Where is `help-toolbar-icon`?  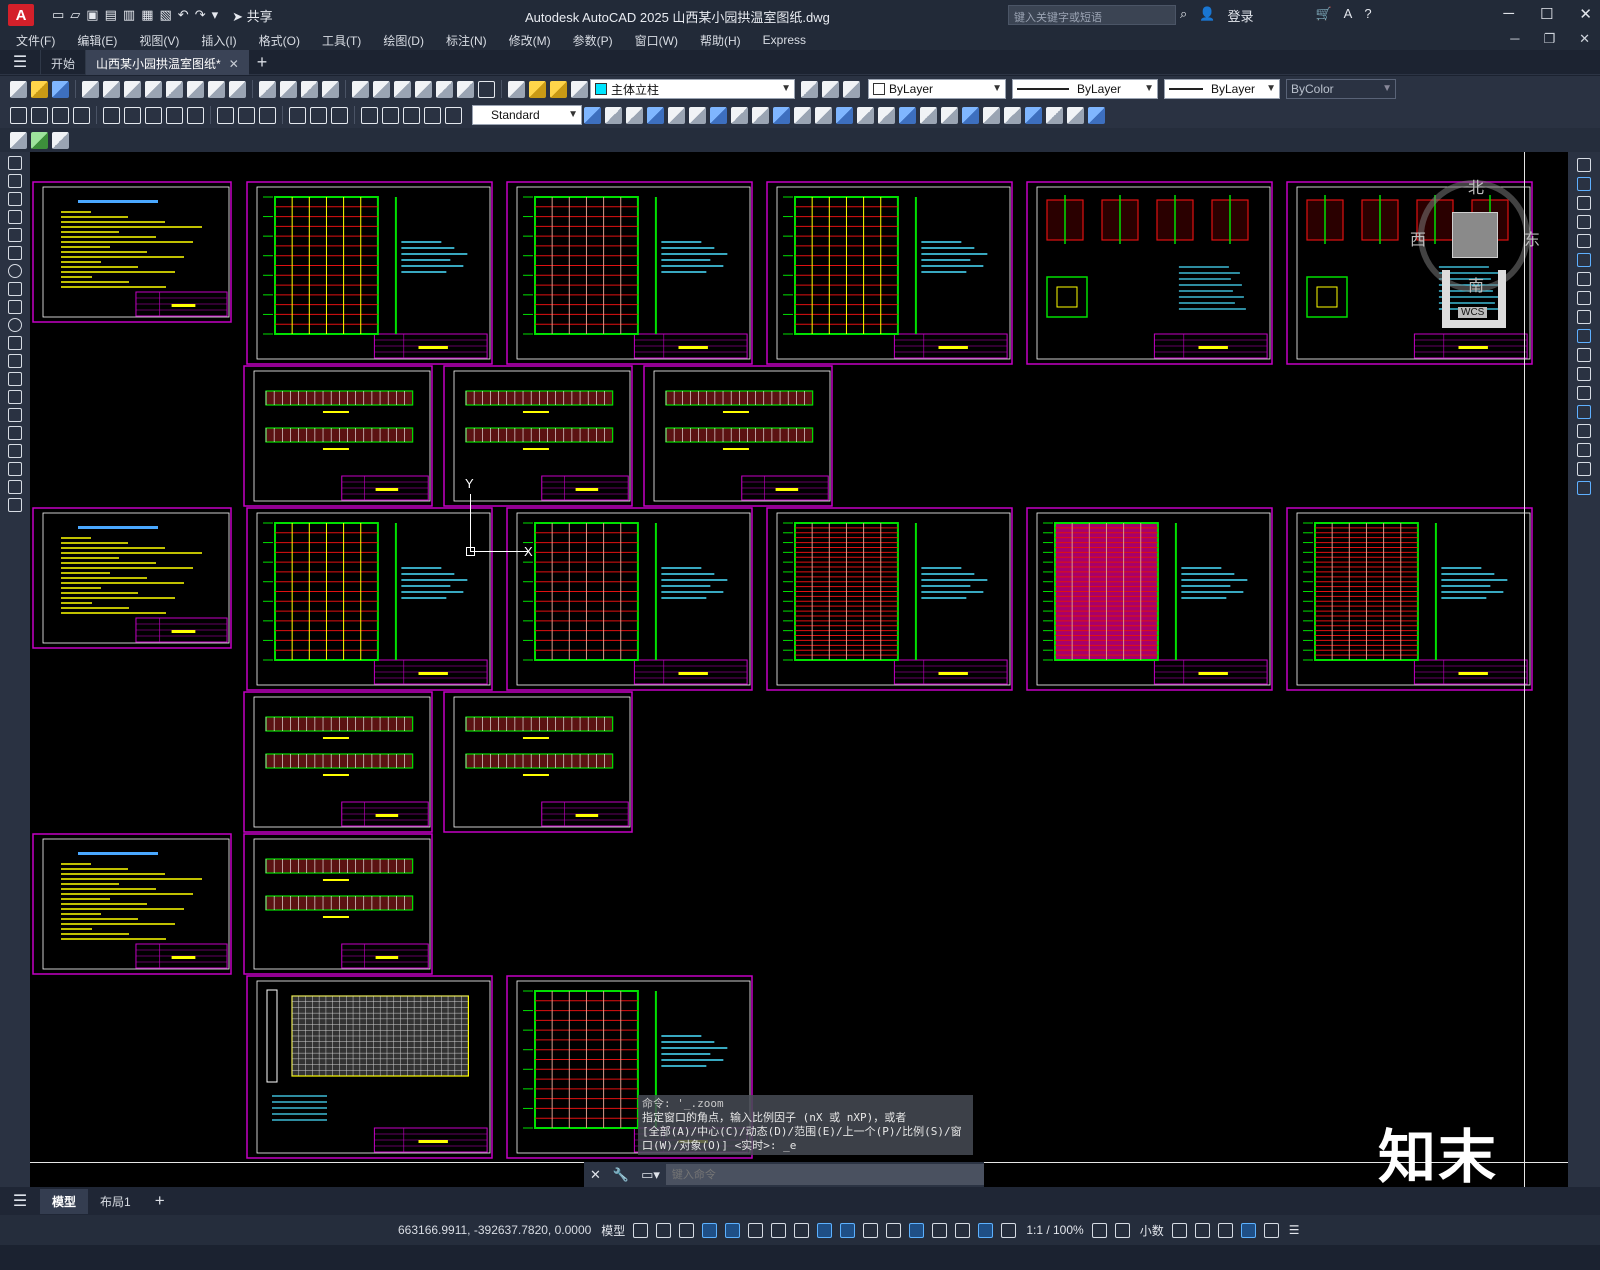
help-toolbar-icon is located at coordinates (486, 89).